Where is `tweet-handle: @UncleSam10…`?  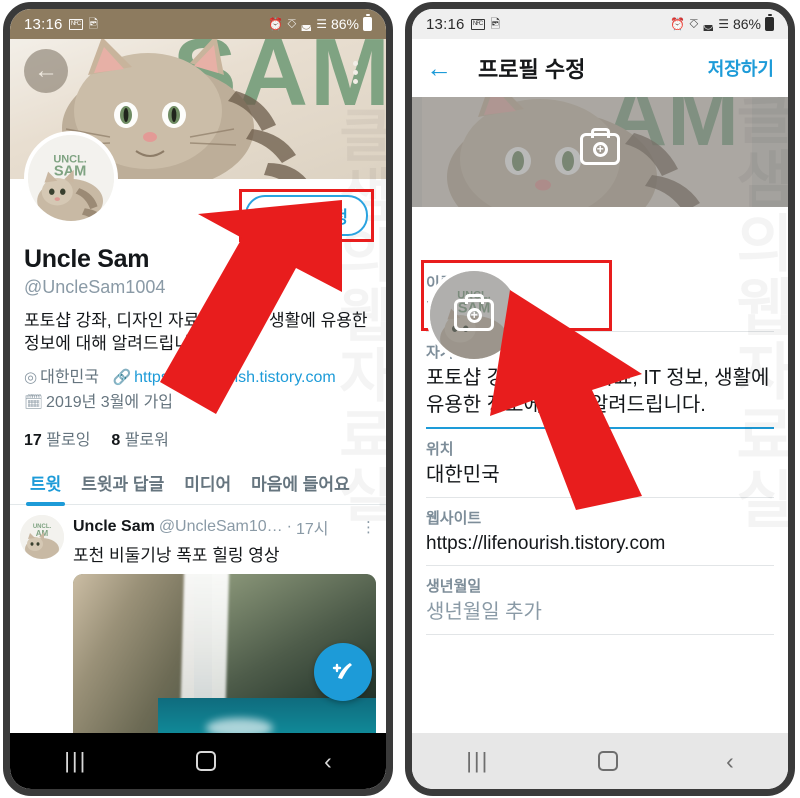
tweet-handle: @UncleSam10… is located at coordinates (220, 526).